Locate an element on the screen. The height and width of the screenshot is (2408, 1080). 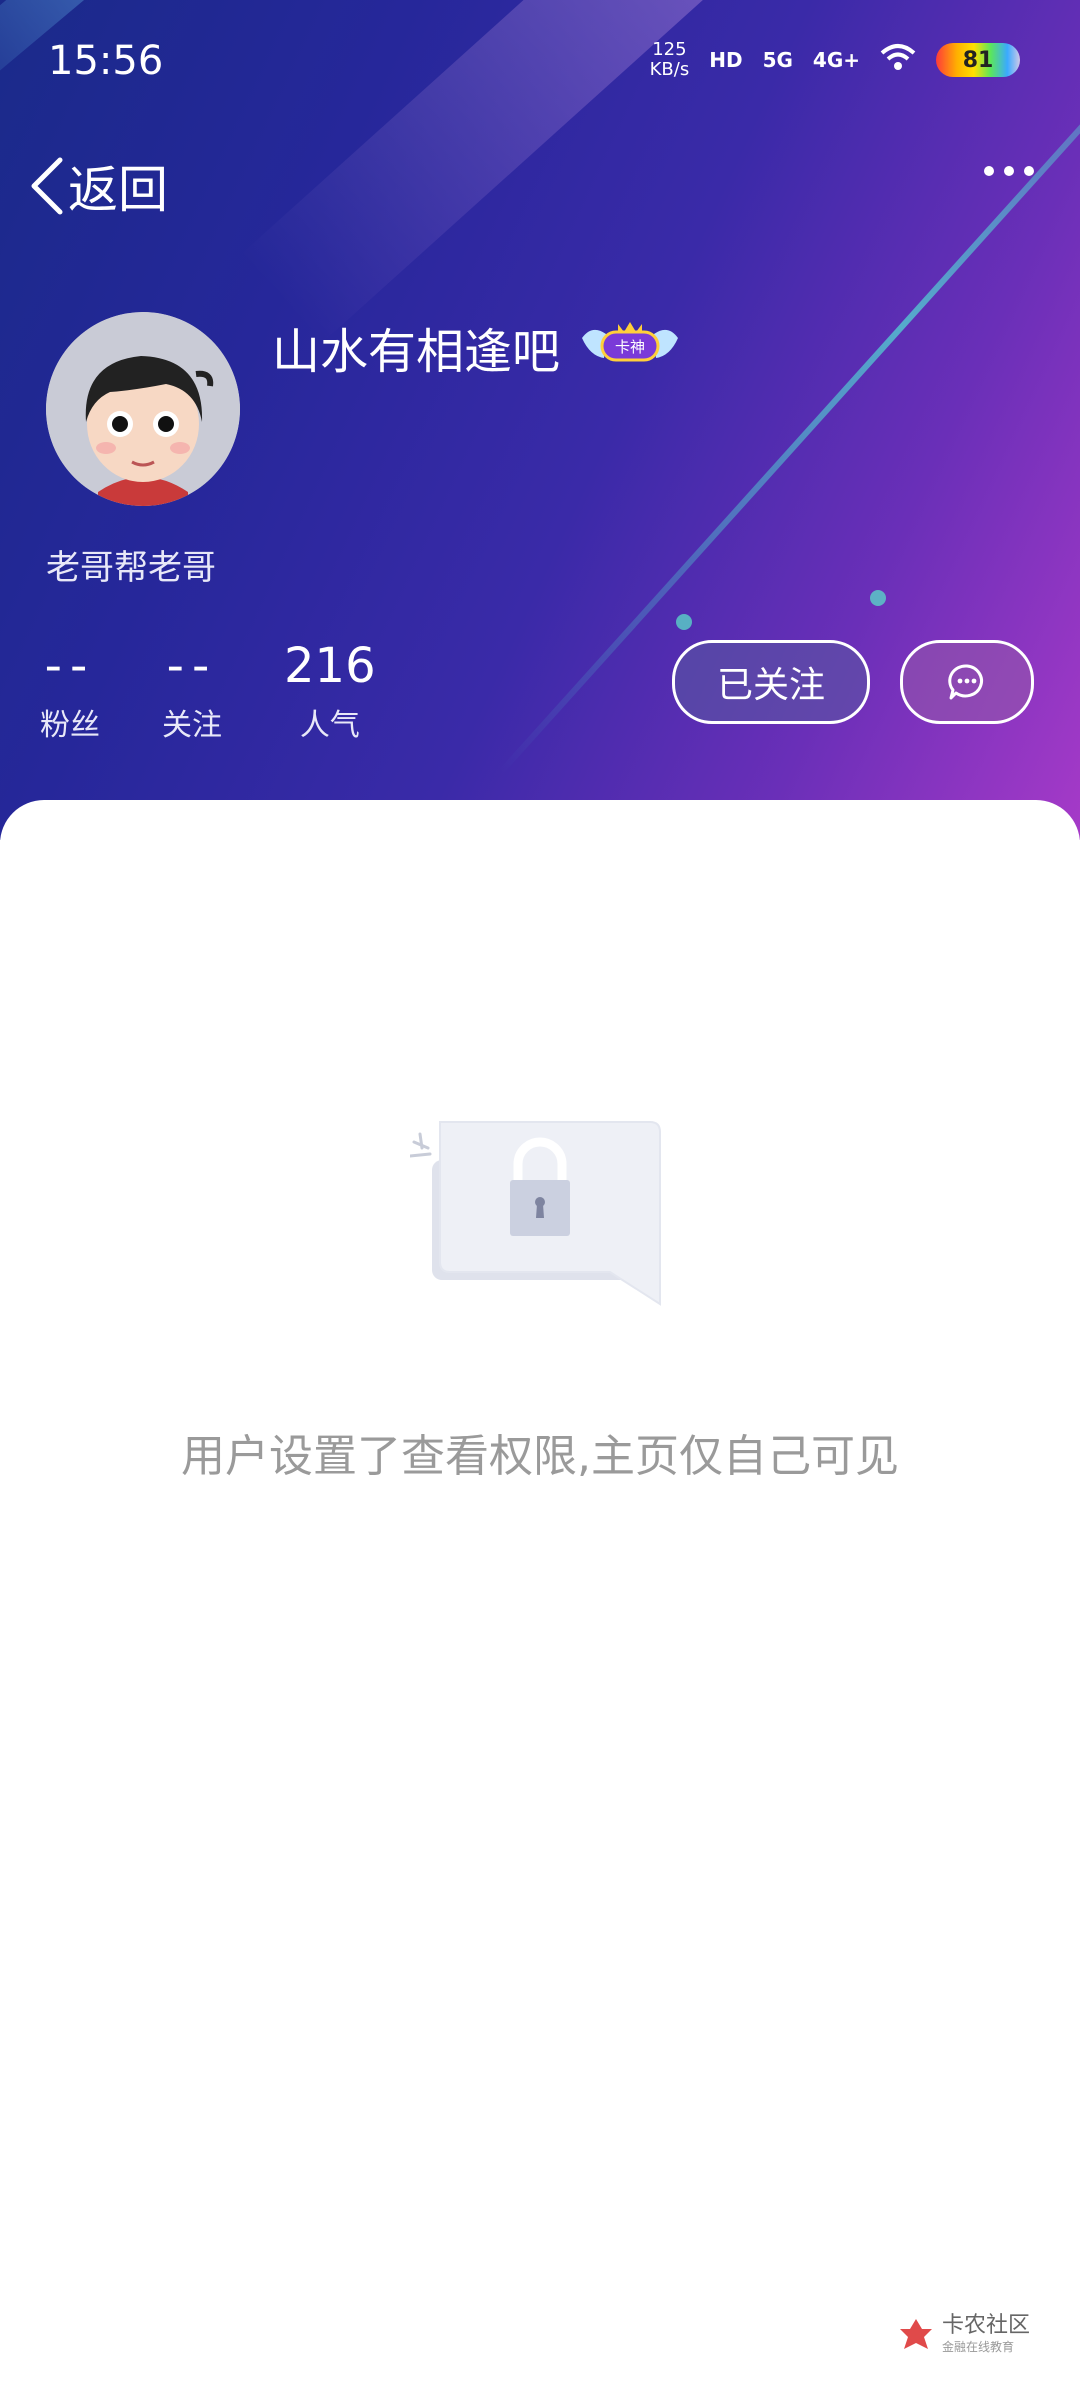
privacy-message: 用户设置了查看权限,主页仅自己可见 is located at coordinates (540, 1456).